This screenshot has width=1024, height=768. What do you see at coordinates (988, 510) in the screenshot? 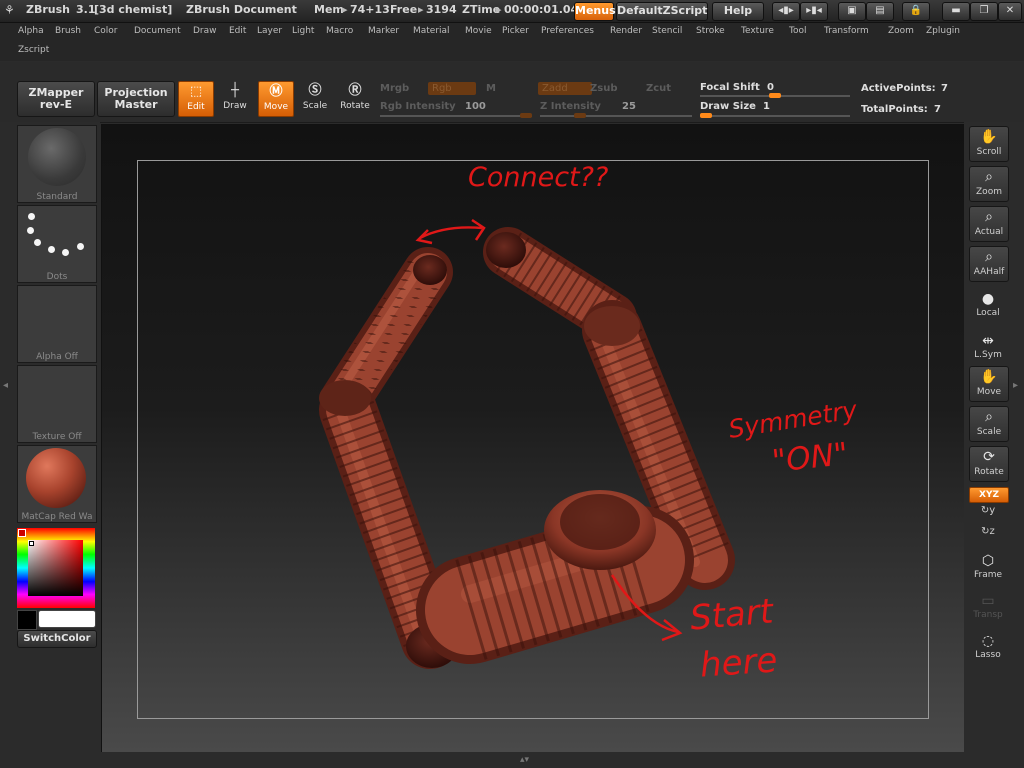
I see `y-axis-rotate-icon: ↻y` at bounding box center [988, 510].